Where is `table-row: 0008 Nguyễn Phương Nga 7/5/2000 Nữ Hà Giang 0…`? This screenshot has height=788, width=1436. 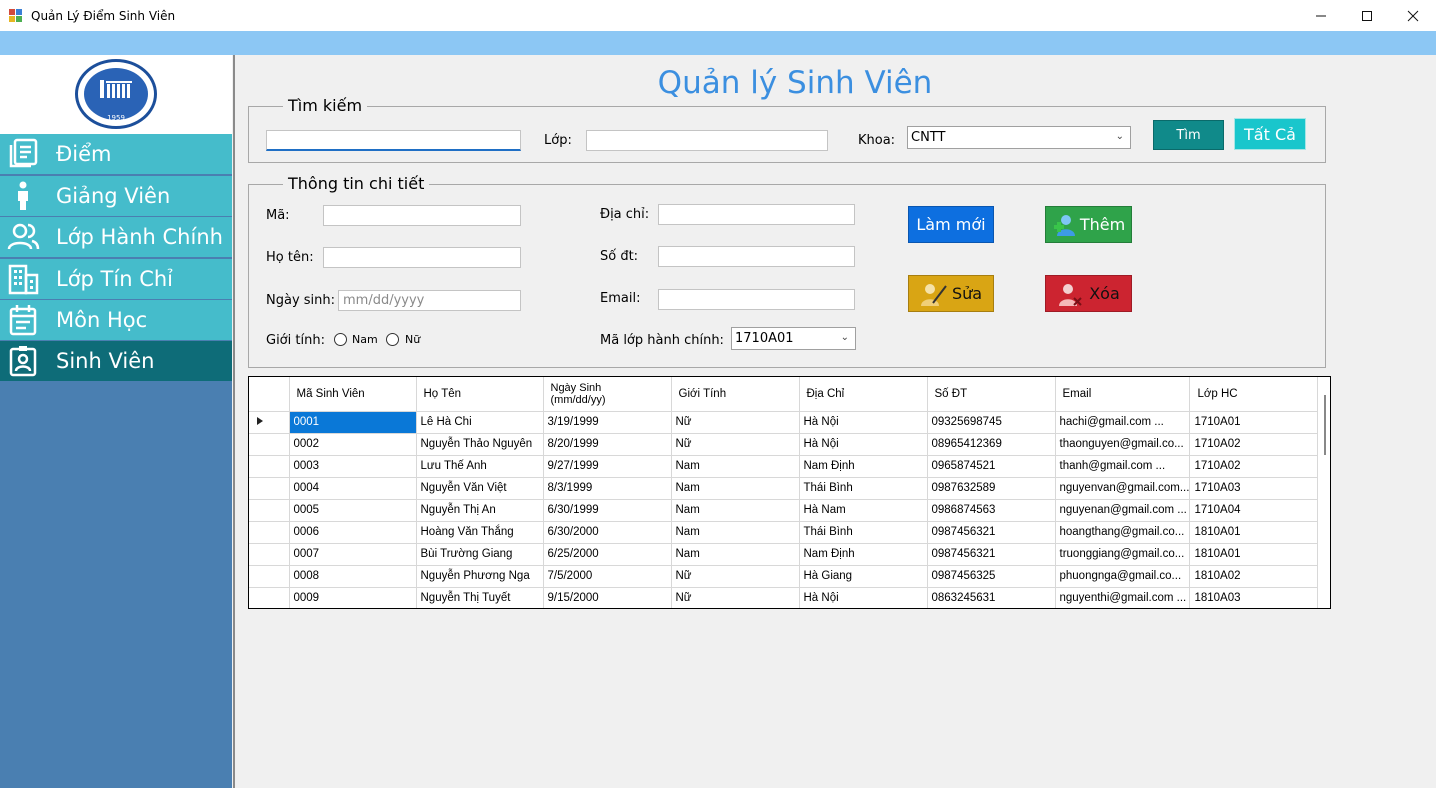 table-row: 0008 Nguyễn Phương Nga 7/5/2000 Nữ Hà Giang 0… is located at coordinates (784, 576).